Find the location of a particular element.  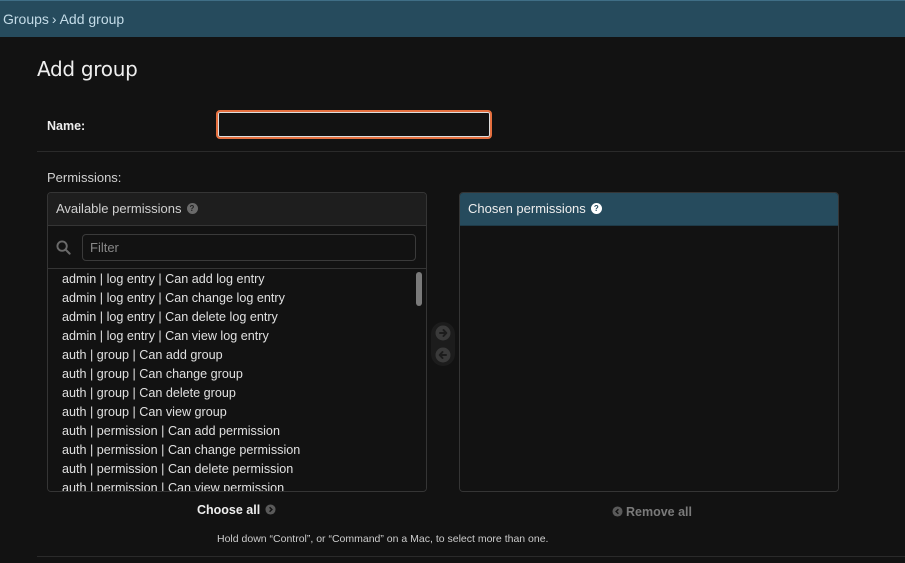

list-item: auth | group | Can delete group is located at coordinates (237, 393).